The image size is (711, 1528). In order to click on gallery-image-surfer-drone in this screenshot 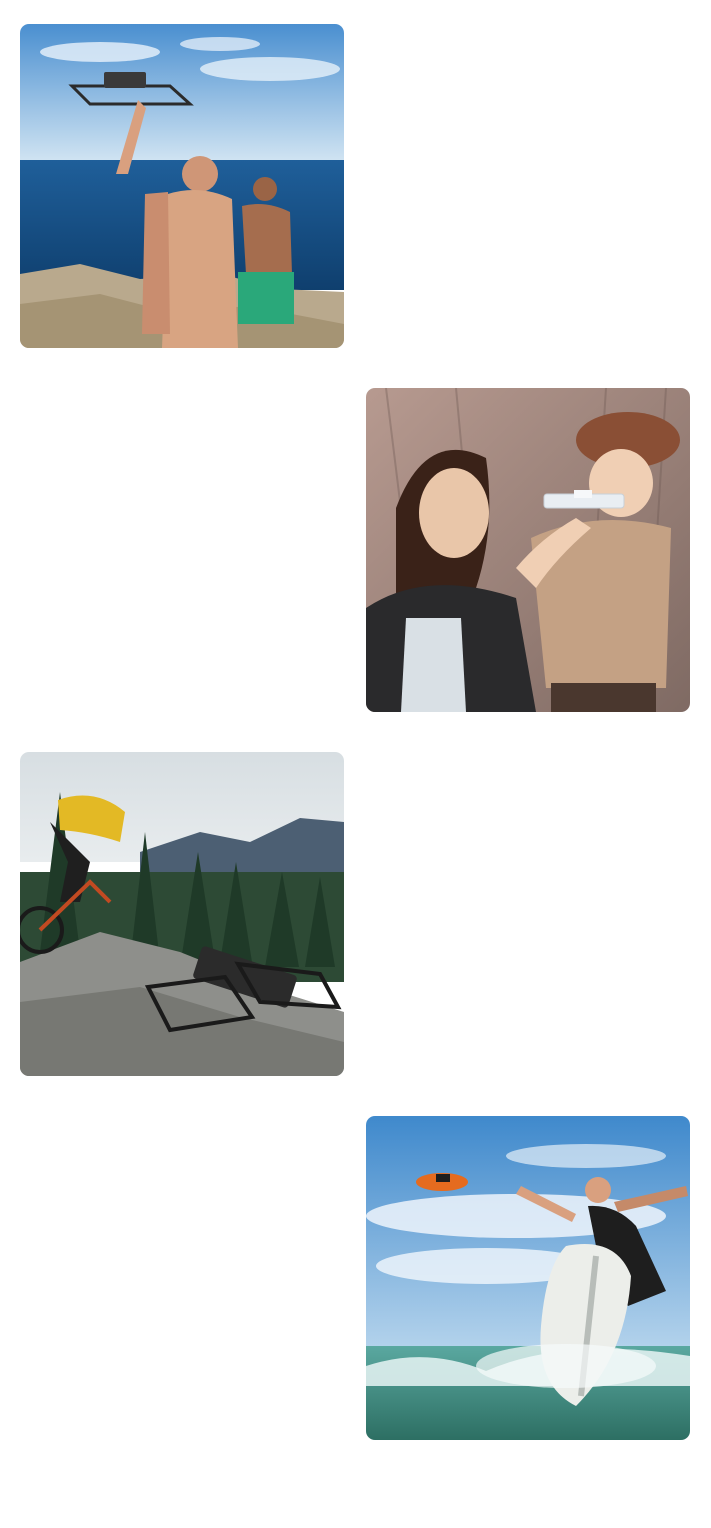, I will do `click(528, 1278)`.